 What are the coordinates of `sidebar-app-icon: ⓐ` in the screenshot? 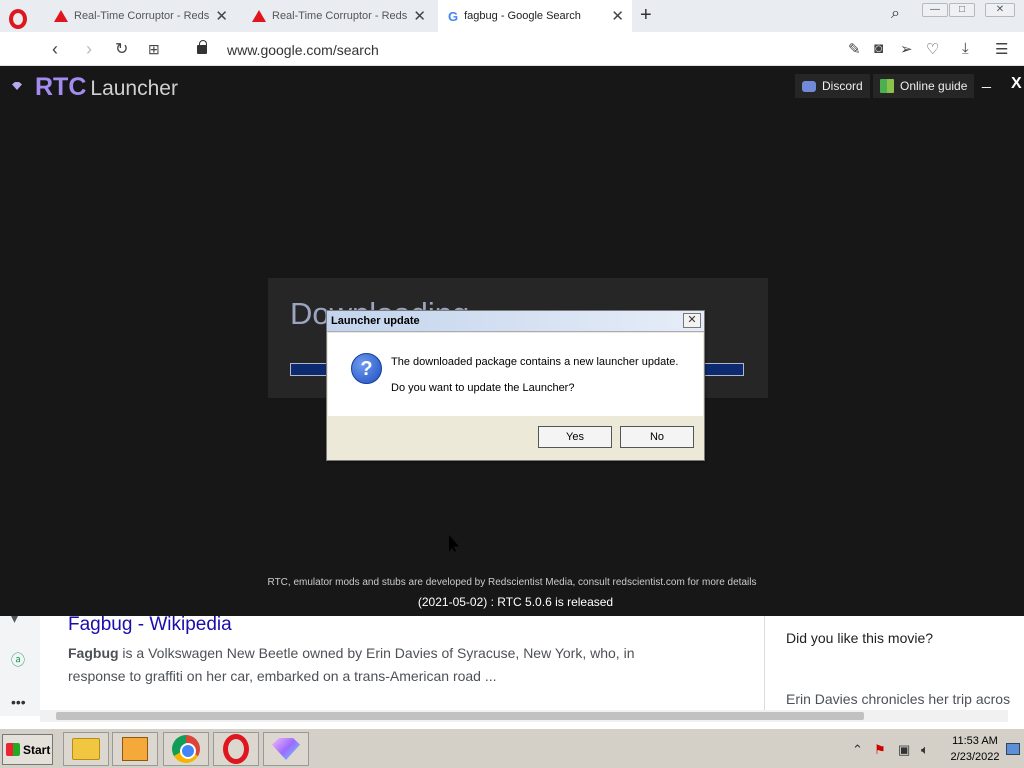 It's located at (18, 660).